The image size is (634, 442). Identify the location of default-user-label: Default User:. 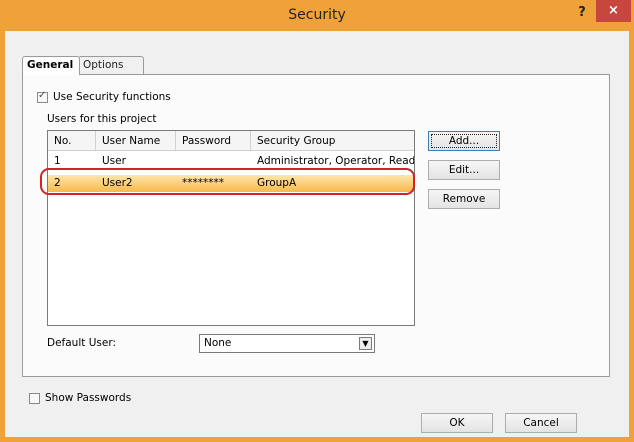
(81, 343).